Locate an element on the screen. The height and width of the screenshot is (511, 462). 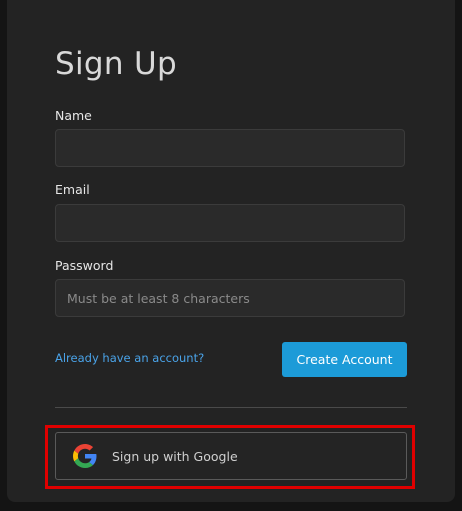
google-icon is located at coordinates (85, 456).